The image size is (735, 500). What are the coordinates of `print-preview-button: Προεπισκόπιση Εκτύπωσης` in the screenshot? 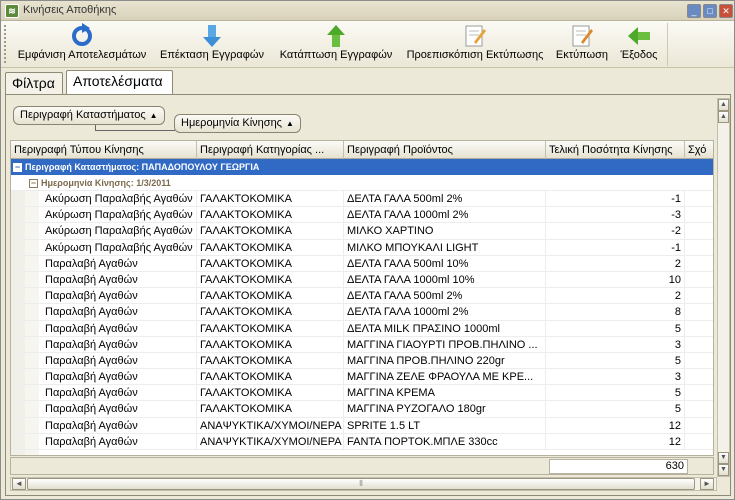 It's located at (475, 44).